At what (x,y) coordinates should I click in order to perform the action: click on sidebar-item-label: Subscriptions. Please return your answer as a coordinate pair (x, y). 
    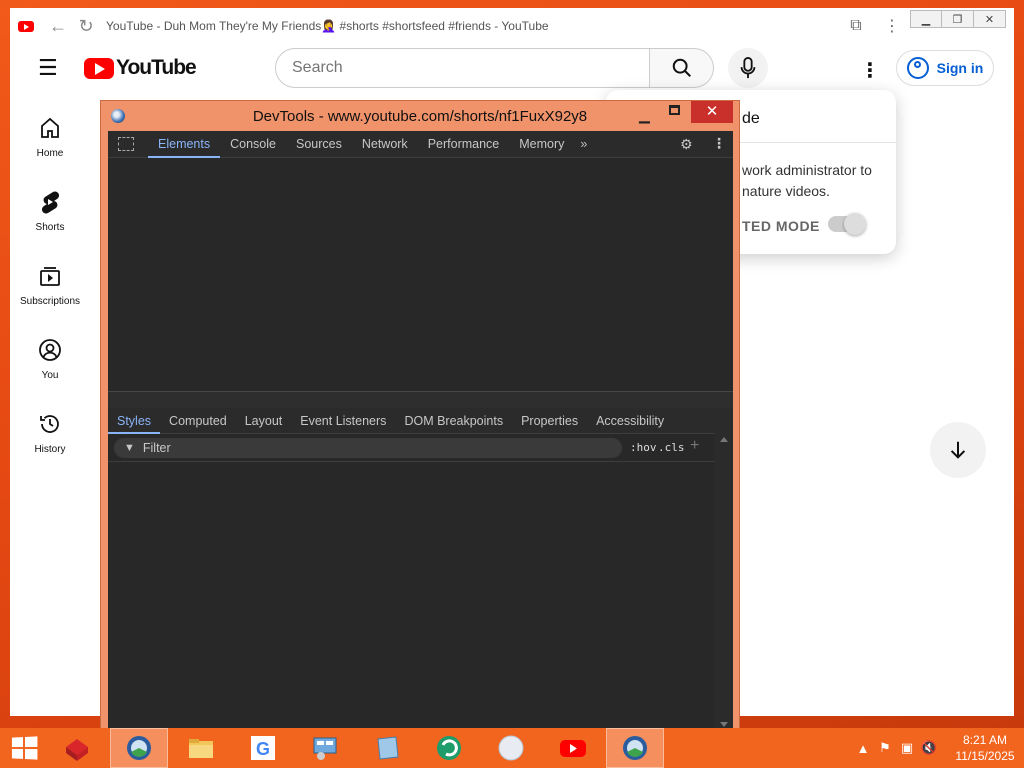
    Looking at the image, I should click on (50, 301).